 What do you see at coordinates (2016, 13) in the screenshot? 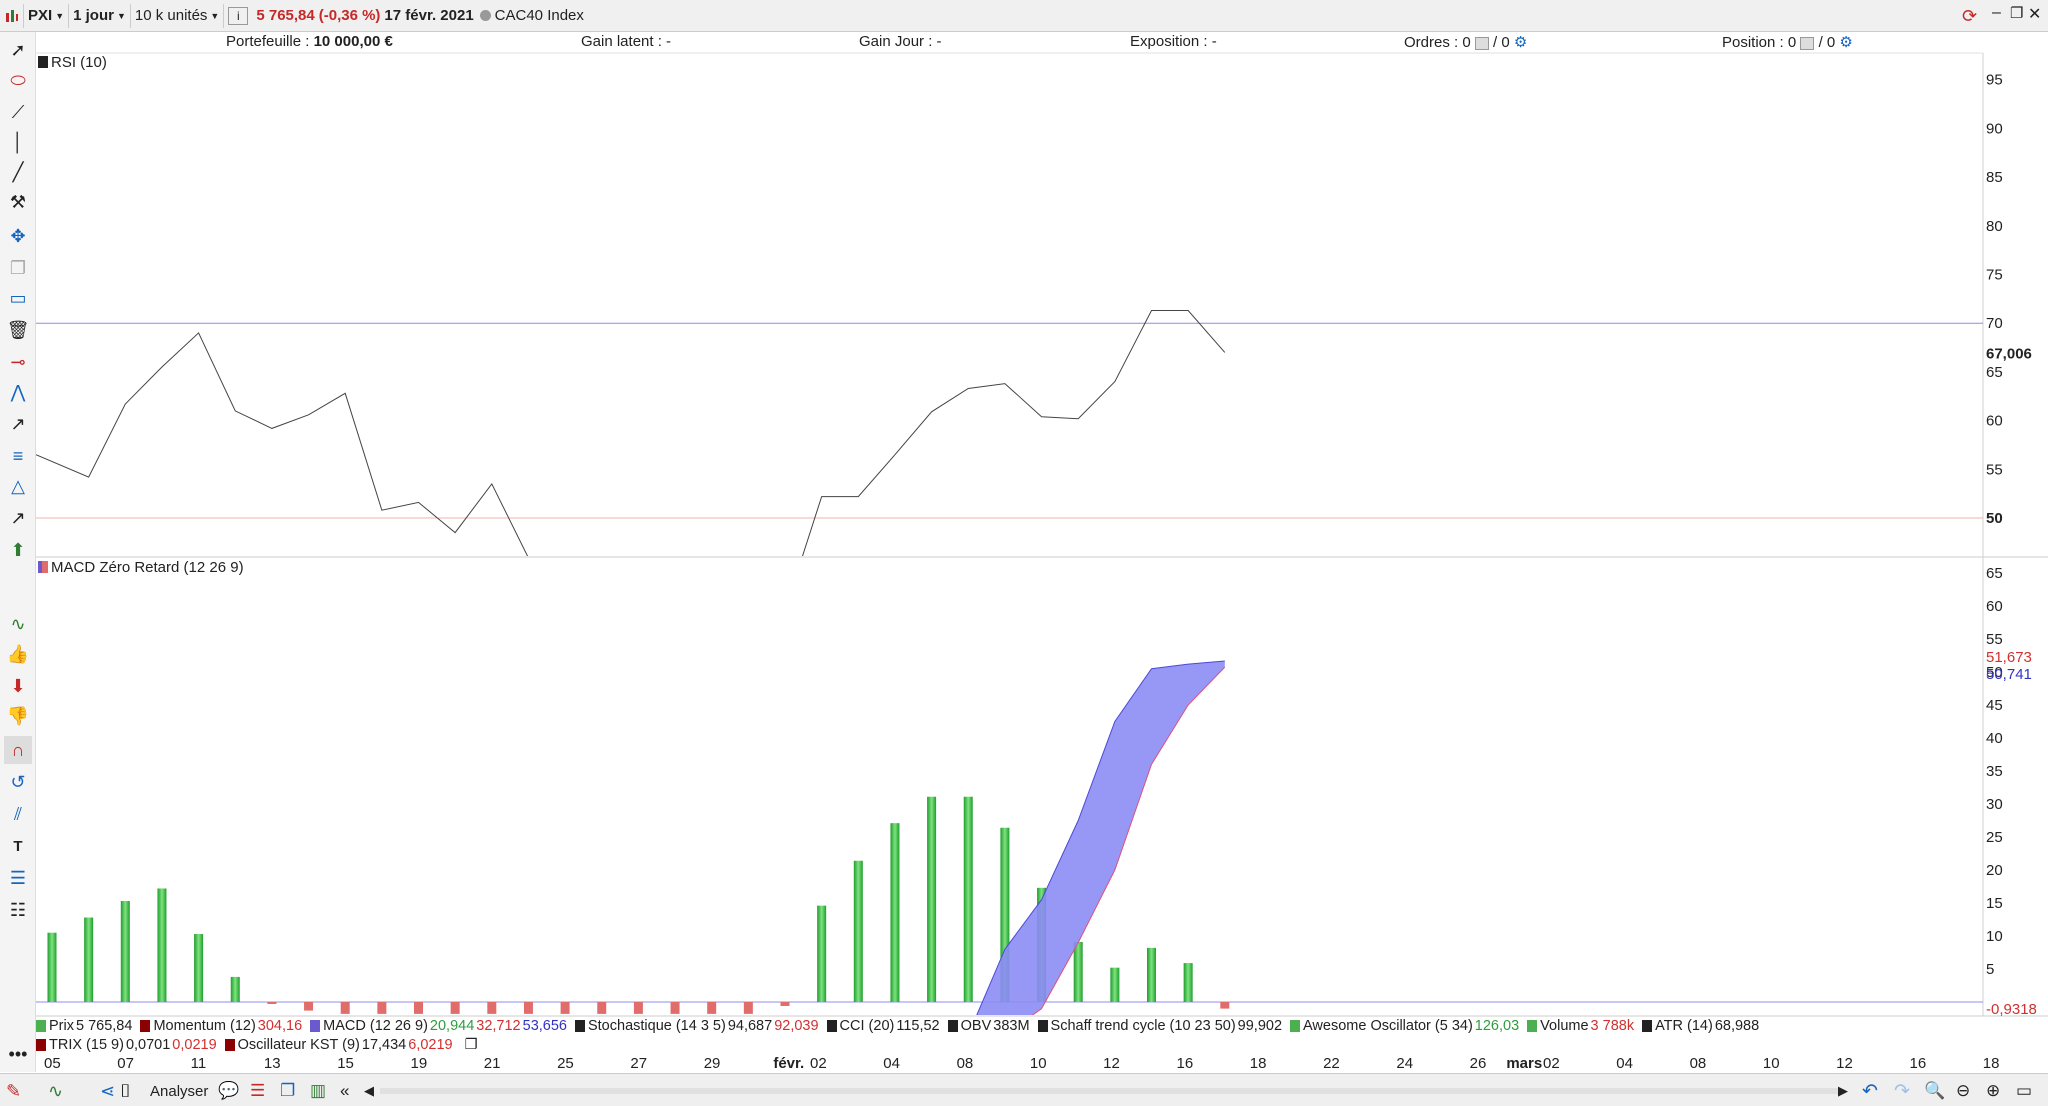
I see `restore-icon: ❐` at bounding box center [2016, 13].